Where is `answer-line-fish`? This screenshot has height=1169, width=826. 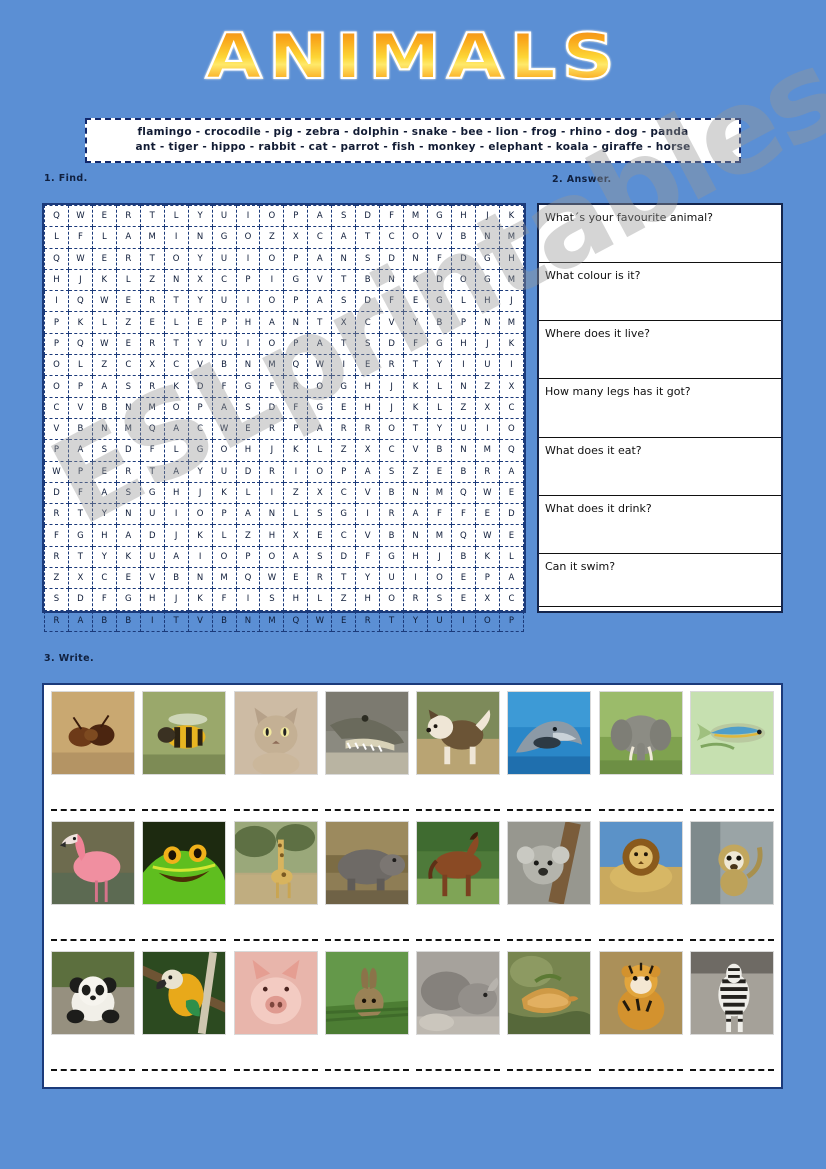 answer-line-fish is located at coordinates (731, 804).